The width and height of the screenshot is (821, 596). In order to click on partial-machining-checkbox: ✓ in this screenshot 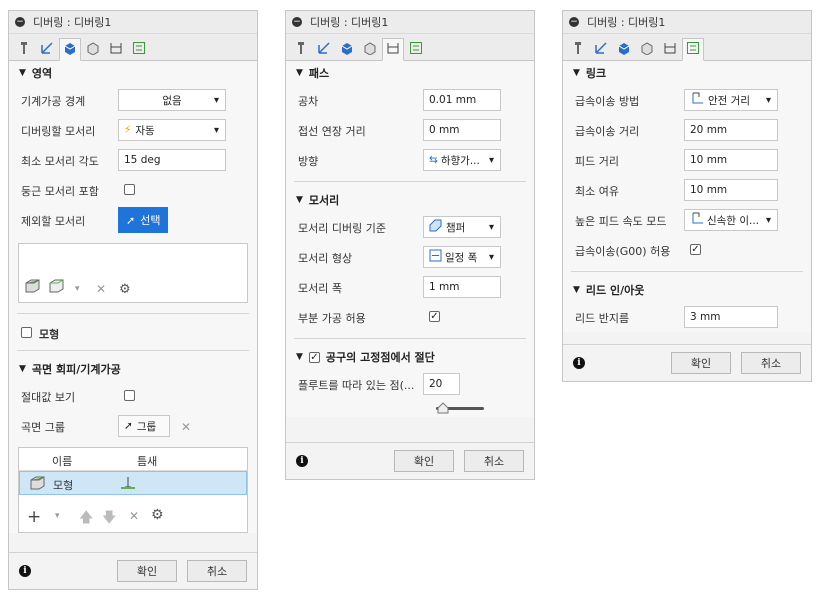, I will do `click(434, 316)`.